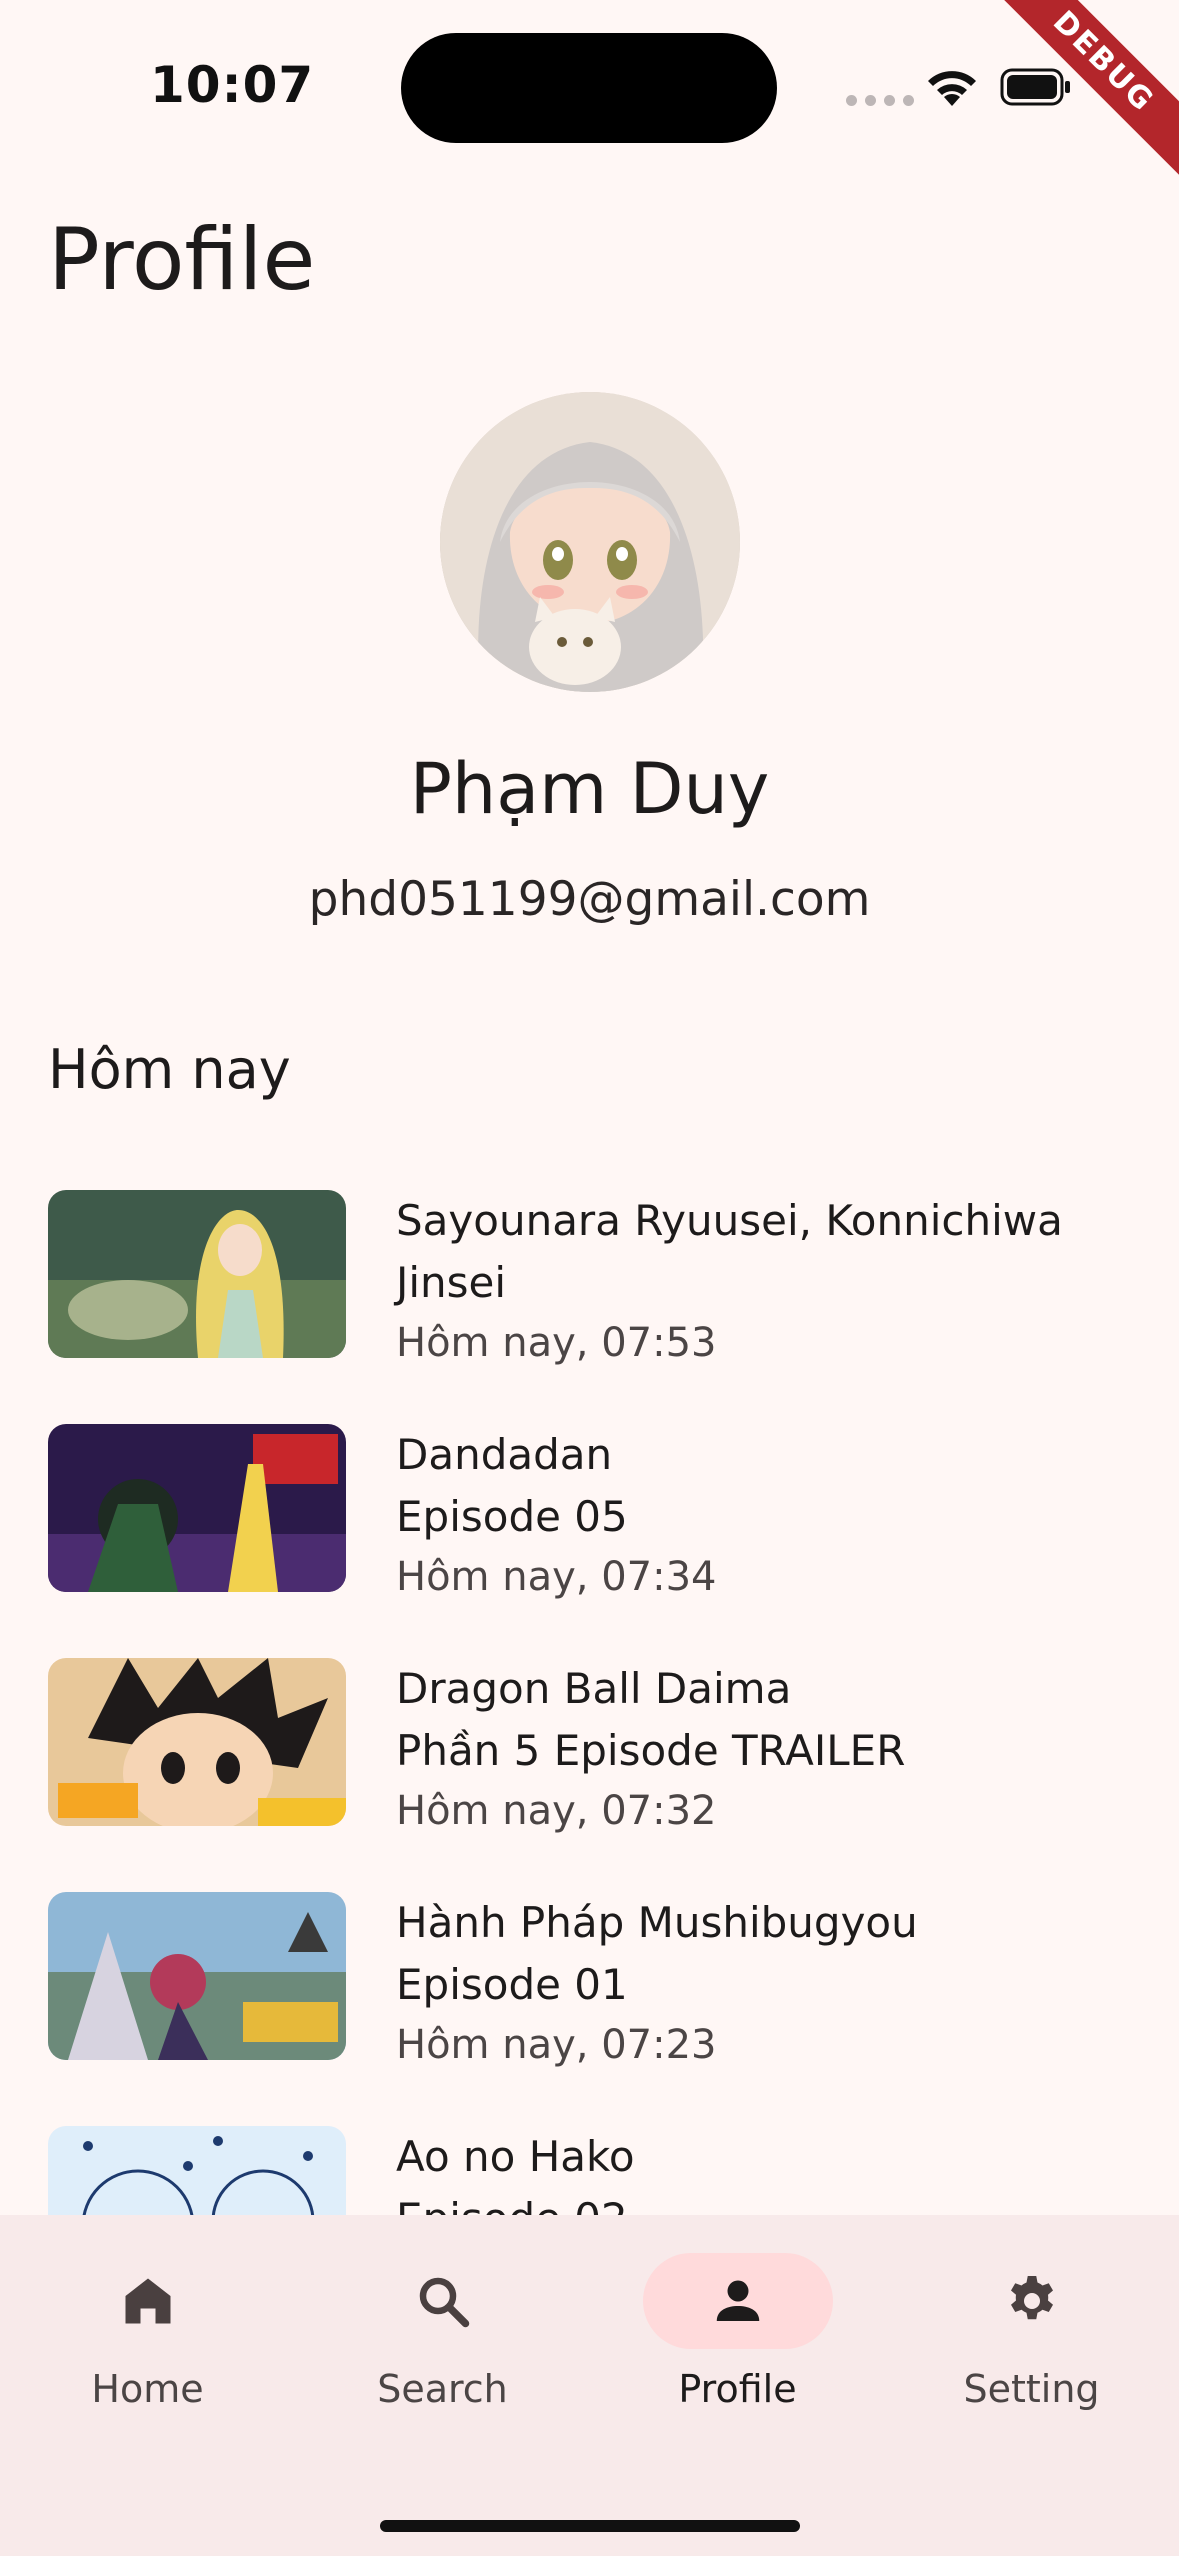 The image size is (1179, 2556). I want to click on episode-title: Dandadan Episode 05, so click(512, 1485).